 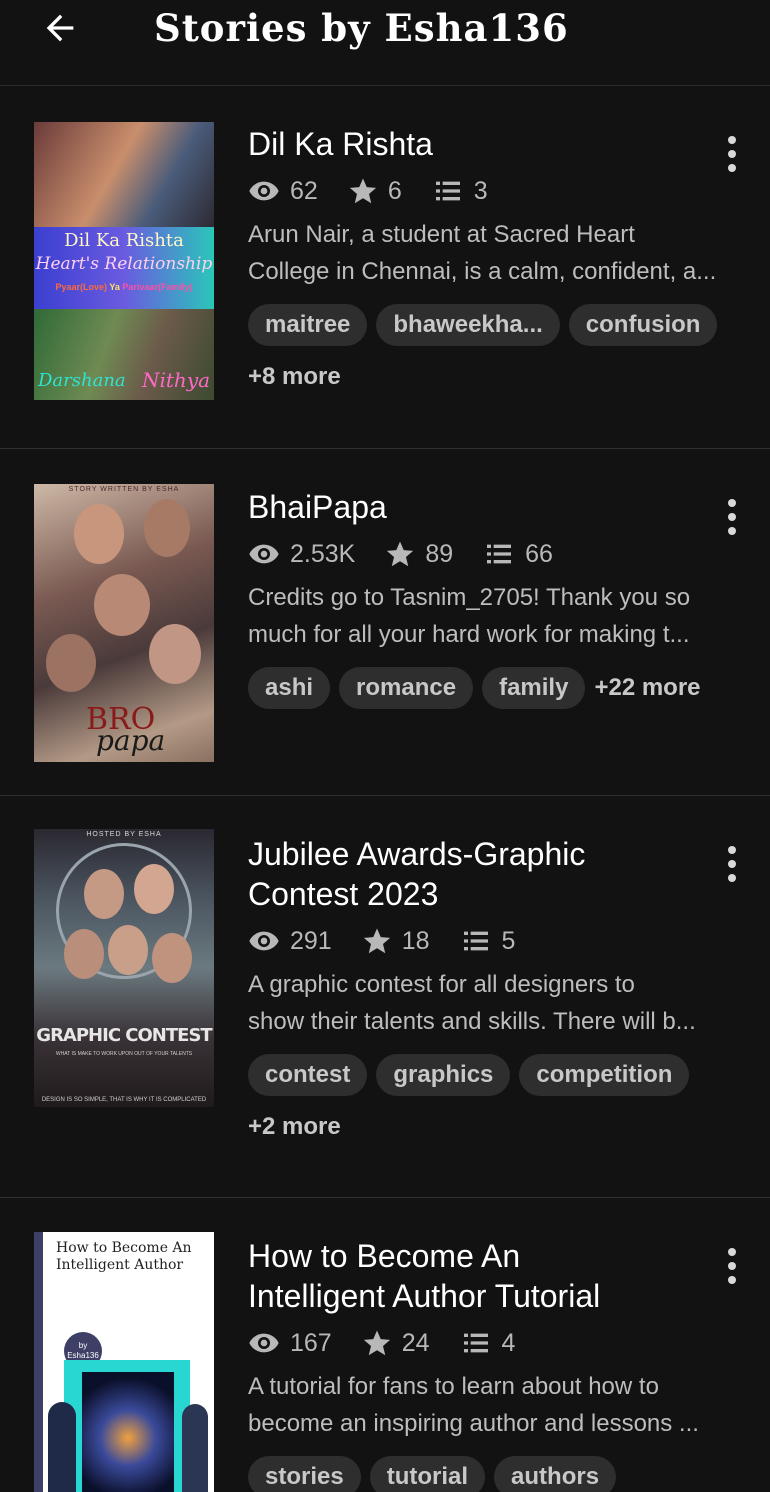 What do you see at coordinates (495, 144) in the screenshot?
I see `story-title: Dil Ka Rishta` at bounding box center [495, 144].